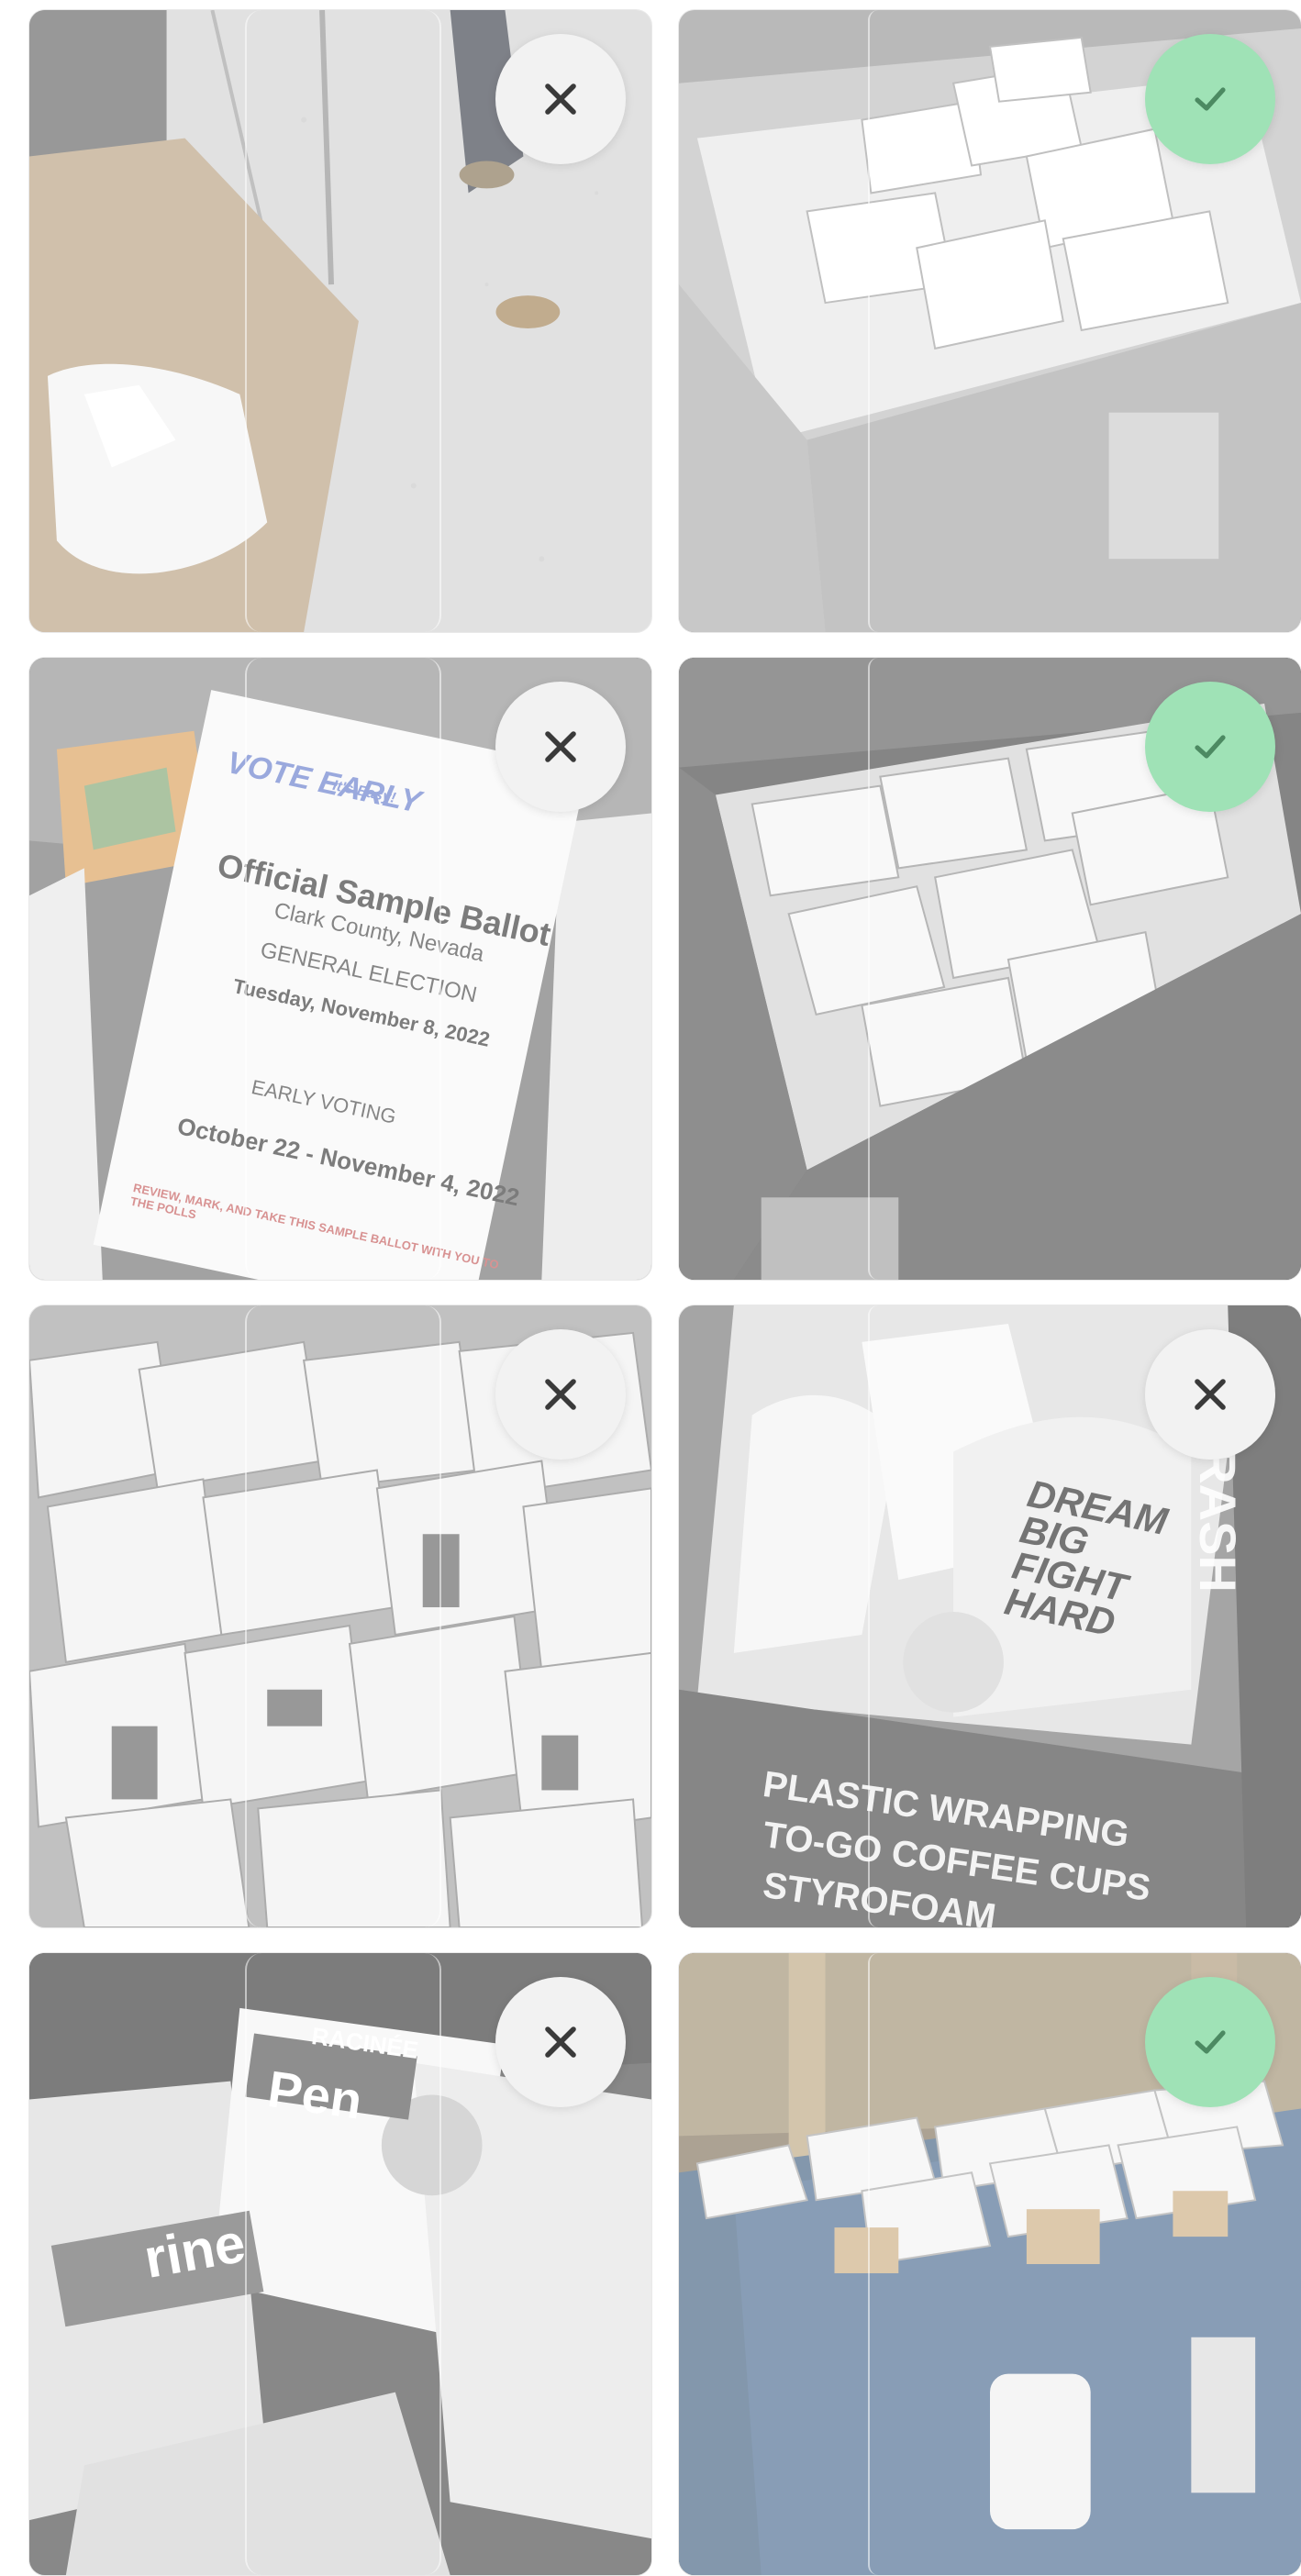 Image resolution: width=1301 pixels, height=2576 pixels. Describe the element at coordinates (340, 2264) in the screenshot. I see `image-tile-7: RACINÉE Pen rine` at that location.